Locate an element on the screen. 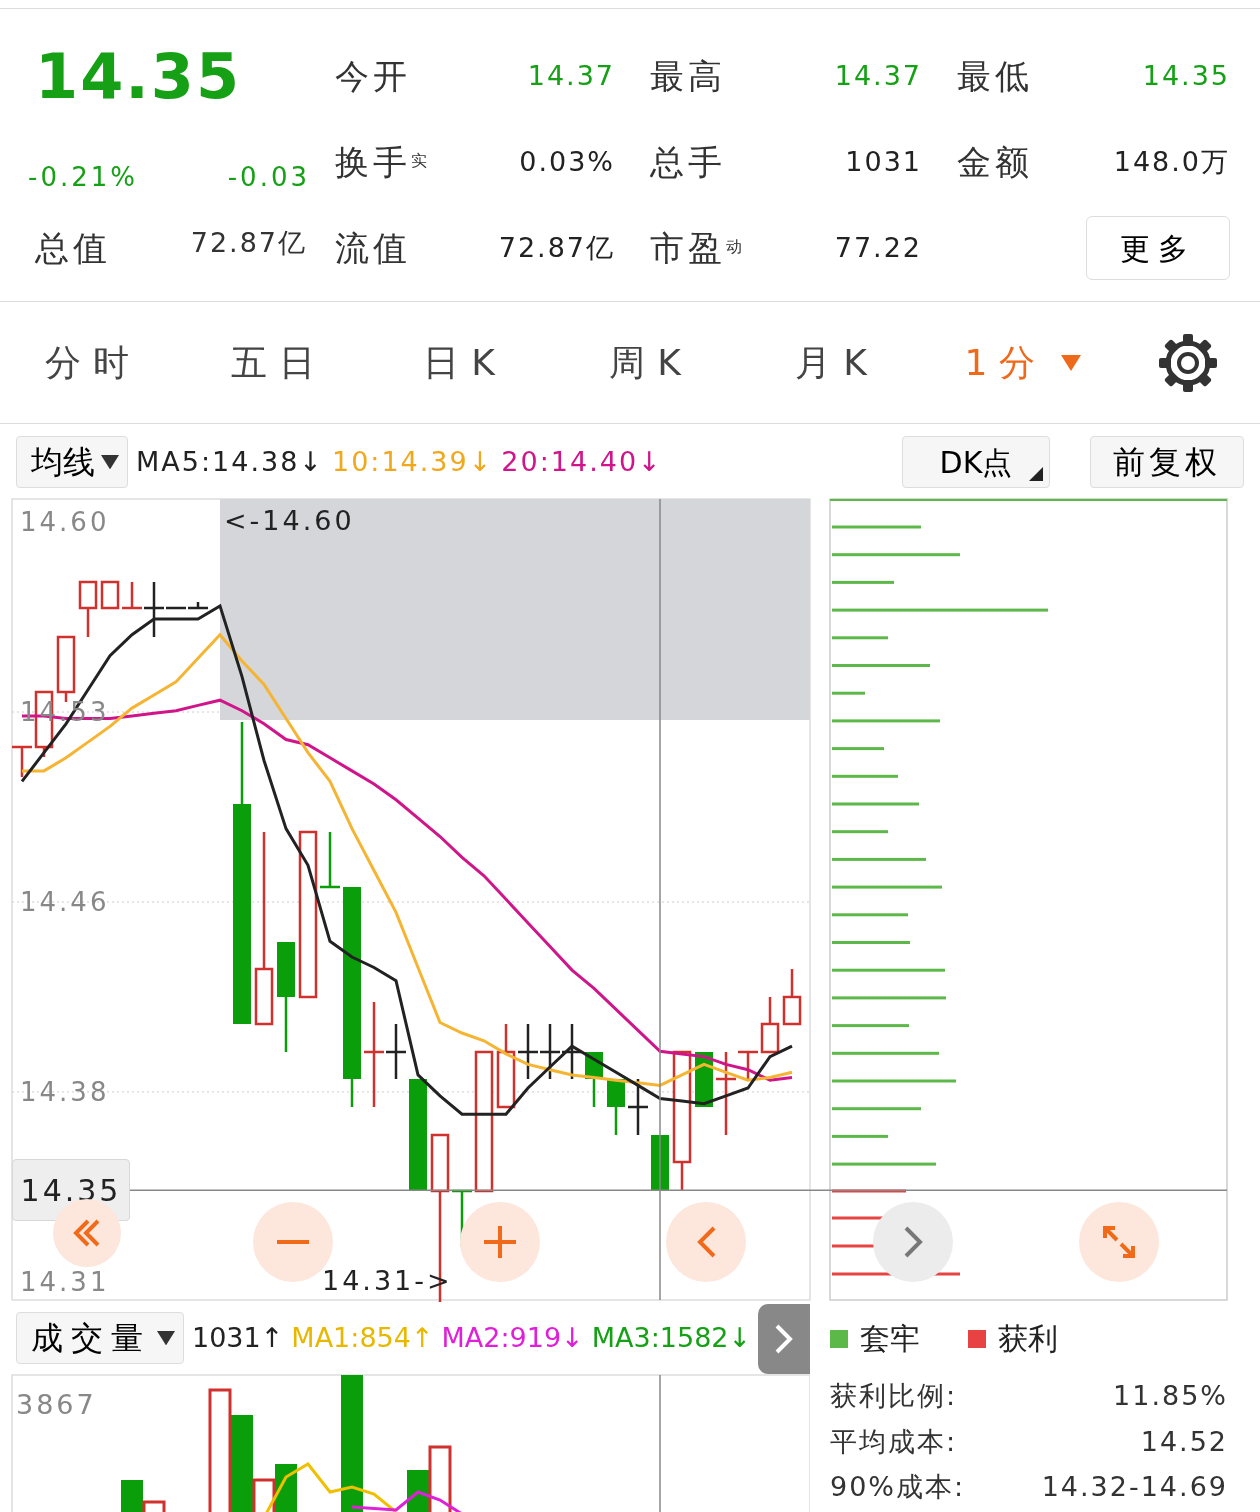 This screenshot has width=1260, height=1512. settings-icon is located at coordinates (1188, 362).